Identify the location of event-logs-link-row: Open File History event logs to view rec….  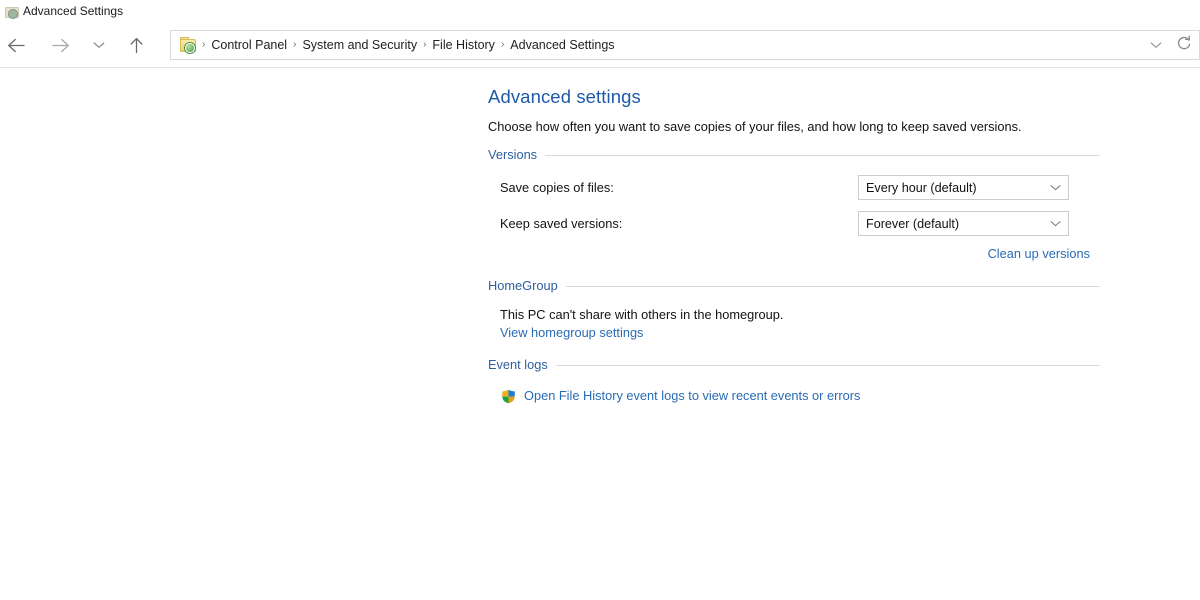
(794, 396).